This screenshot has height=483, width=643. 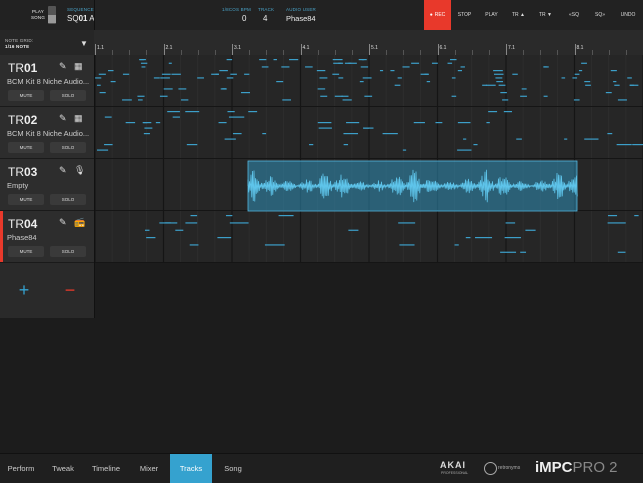 I want to click on sequence-caption: SEQUENCE, so click(x=80, y=9).